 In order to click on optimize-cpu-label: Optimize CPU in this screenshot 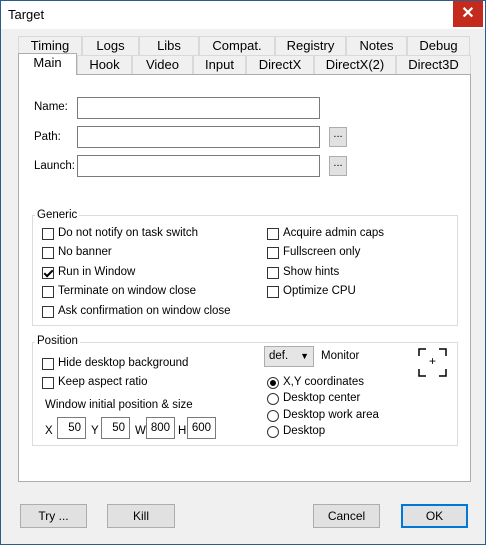, I will do `click(319, 291)`.